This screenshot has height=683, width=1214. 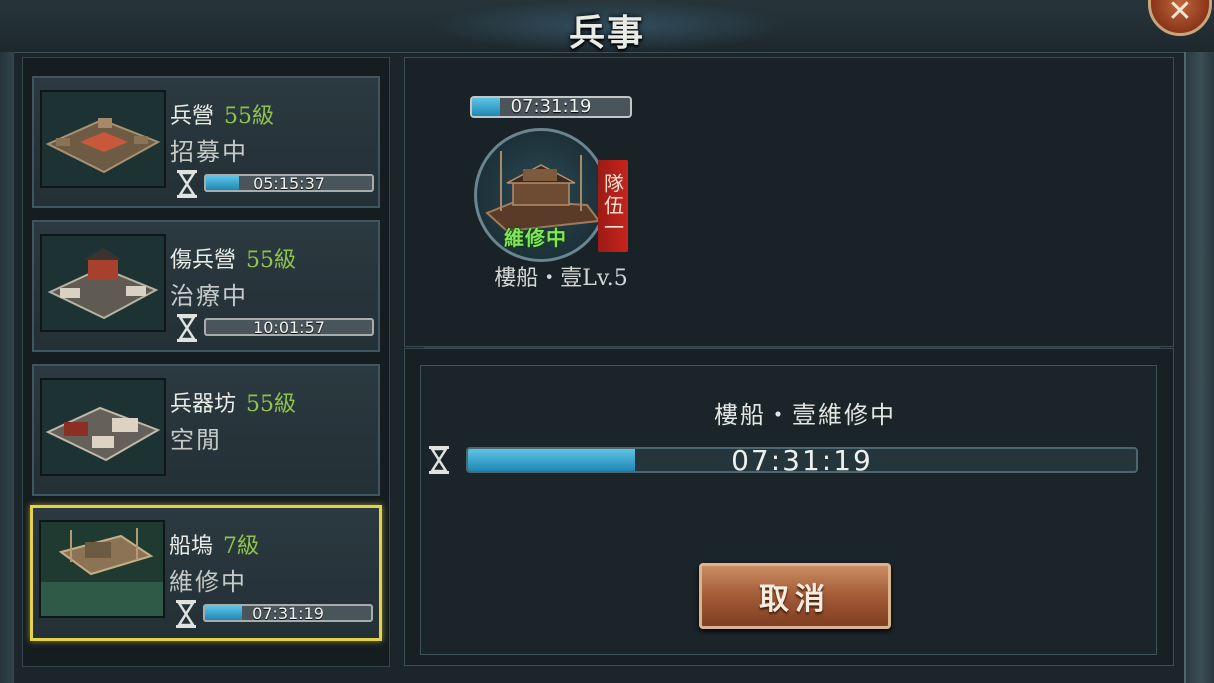 I want to click on building-item-armory: 兵器坊 55級 空閒, so click(x=206, y=430).